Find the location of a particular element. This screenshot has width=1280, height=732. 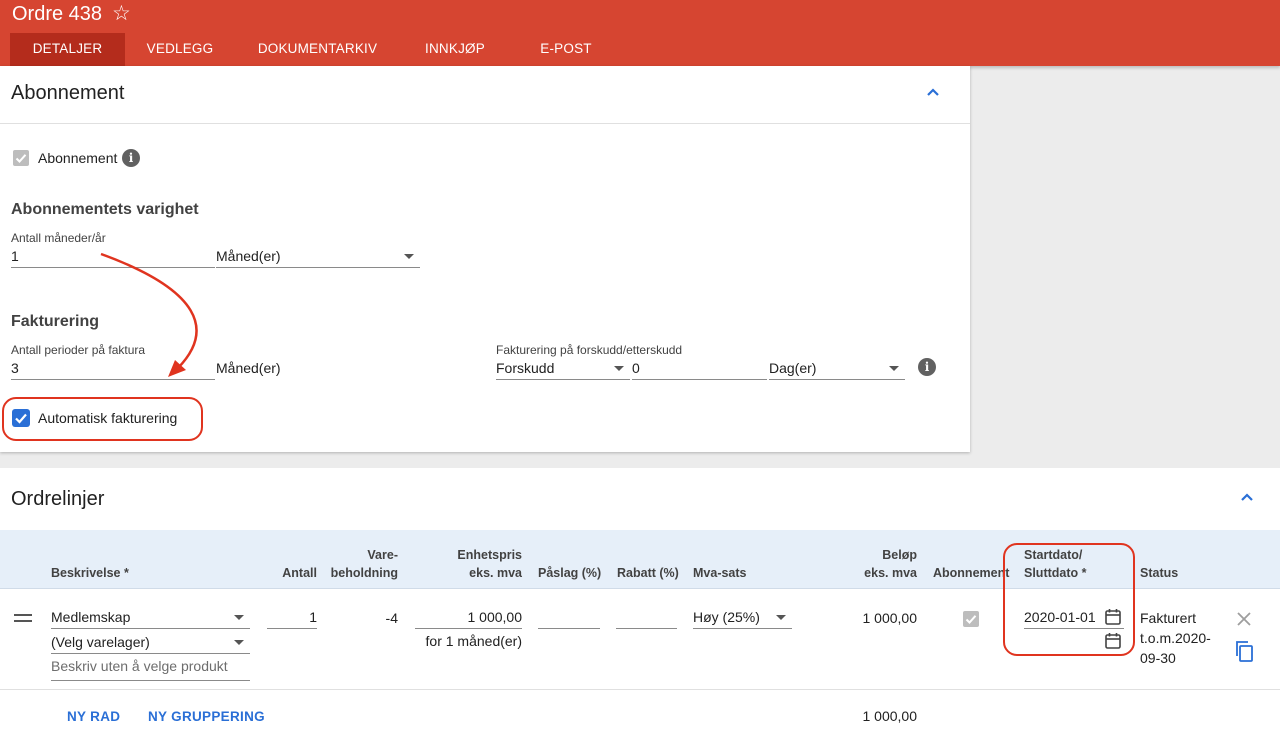

tab-vedlegg: VEDLEGG is located at coordinates (180, 49).